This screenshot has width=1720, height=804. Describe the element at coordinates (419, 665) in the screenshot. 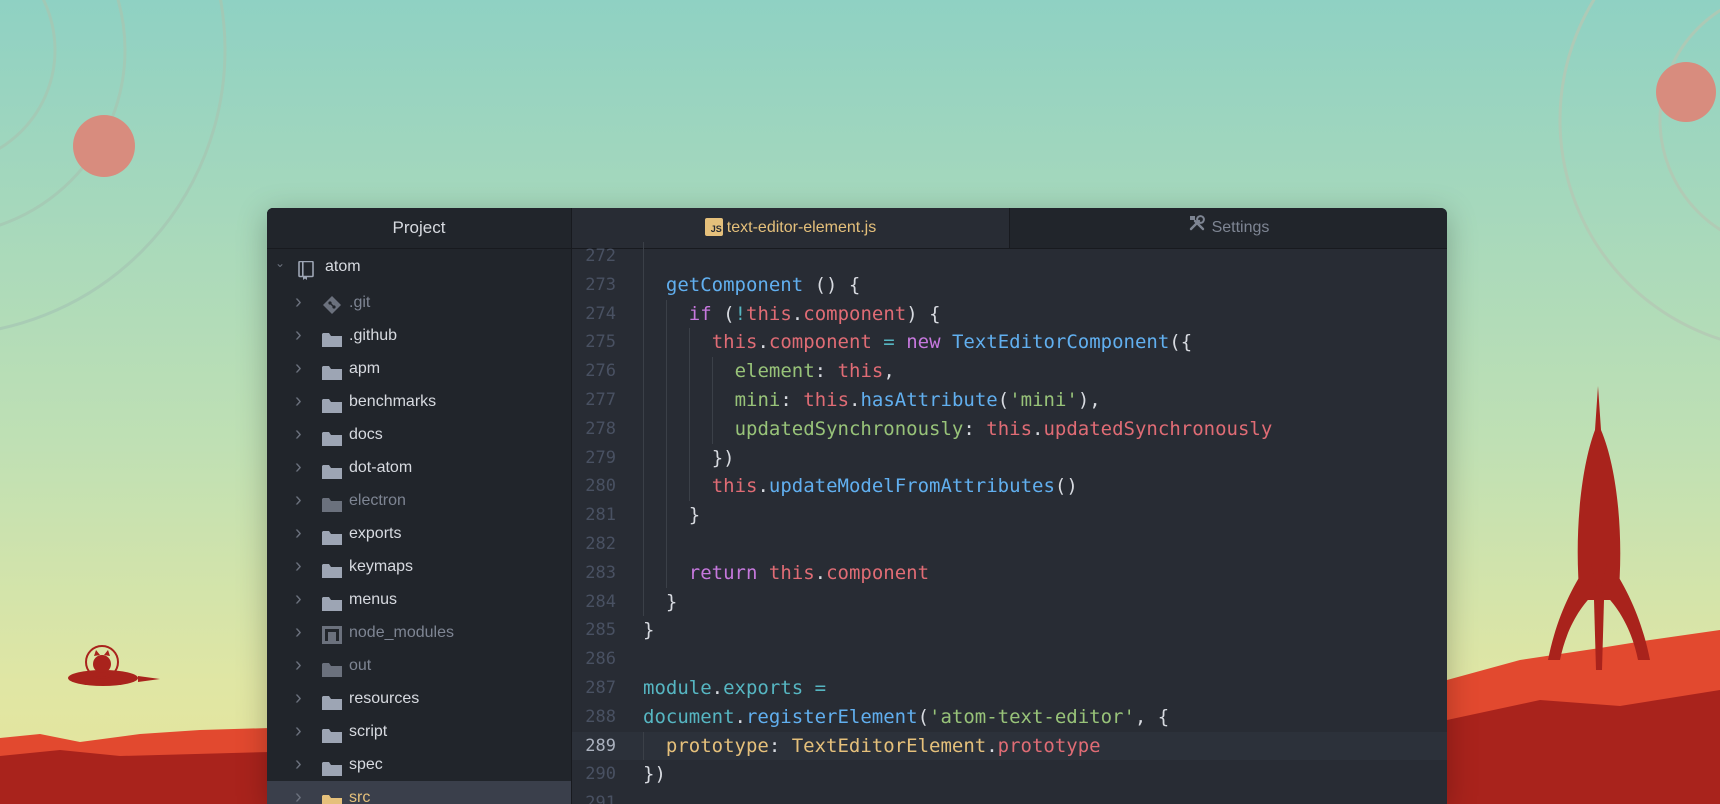

I see `tree-item-out: › out` at that location.